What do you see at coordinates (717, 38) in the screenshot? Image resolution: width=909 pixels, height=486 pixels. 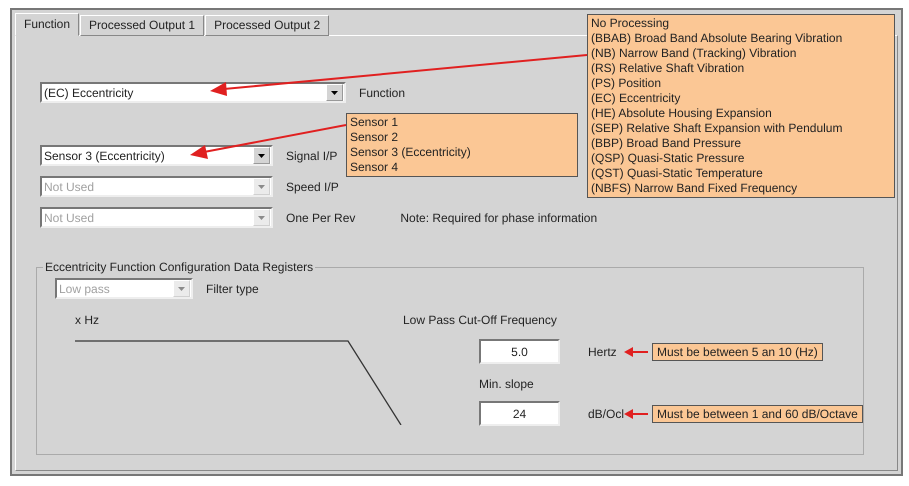 I see `option-text: (BBAB) Broad Band Absolute Bearing Vibration` at bounding box center [717, 38].